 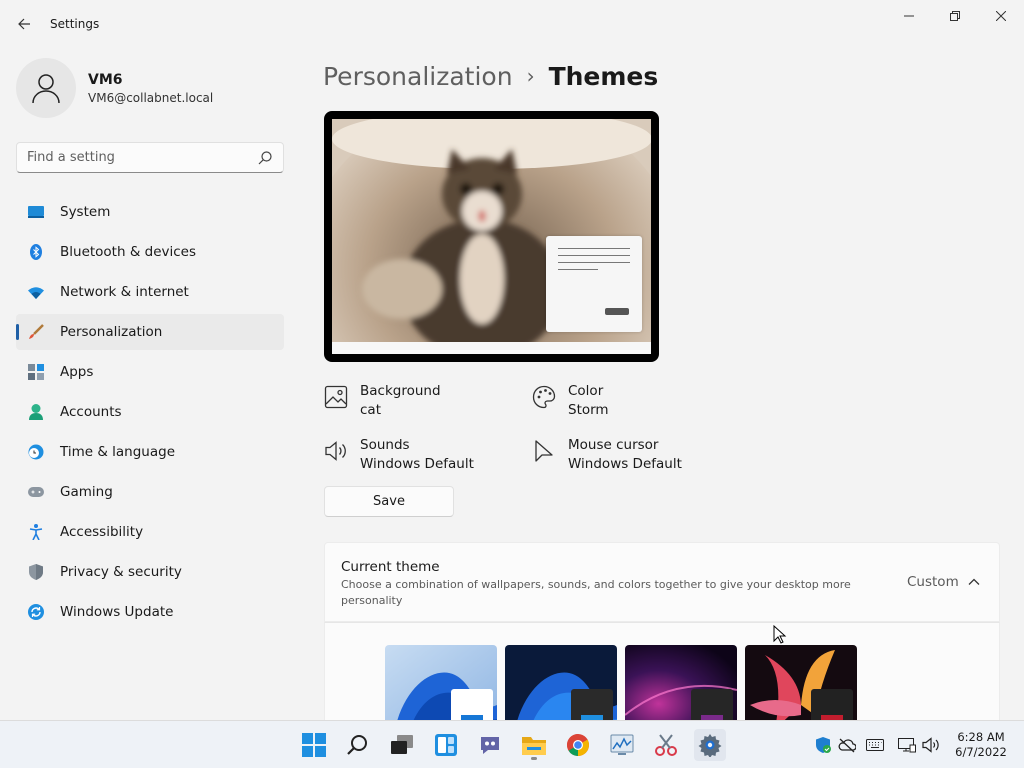 What do you see at coordinates (117, 612) in the screenshot?
I see `sidebar-item-label: Windows Update` at bounding box center [117, 612].